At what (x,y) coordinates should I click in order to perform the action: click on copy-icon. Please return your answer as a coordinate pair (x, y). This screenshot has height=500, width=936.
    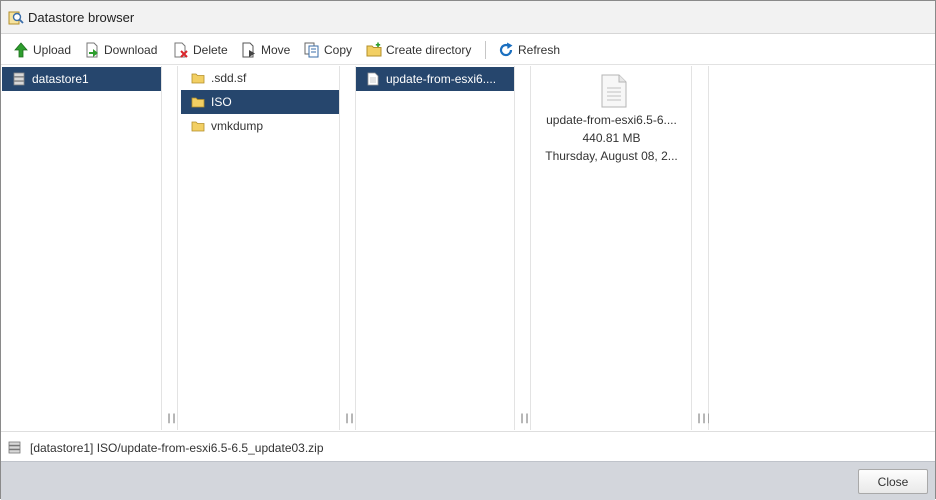
    Looking at the image, I should click on (311, 50).